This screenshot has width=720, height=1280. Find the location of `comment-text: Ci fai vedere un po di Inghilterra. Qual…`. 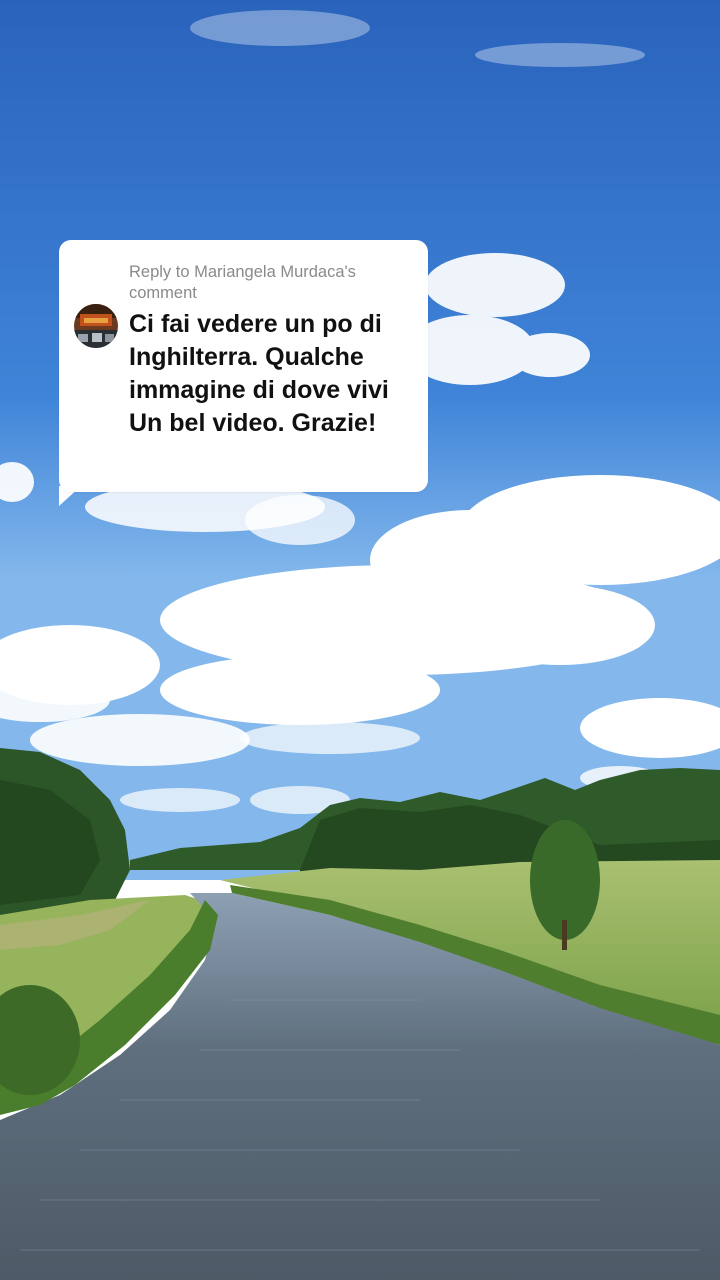

comment-text: Ci fai vedere un po di Inghilterra. Qual… is located at coordinates (259, 373).